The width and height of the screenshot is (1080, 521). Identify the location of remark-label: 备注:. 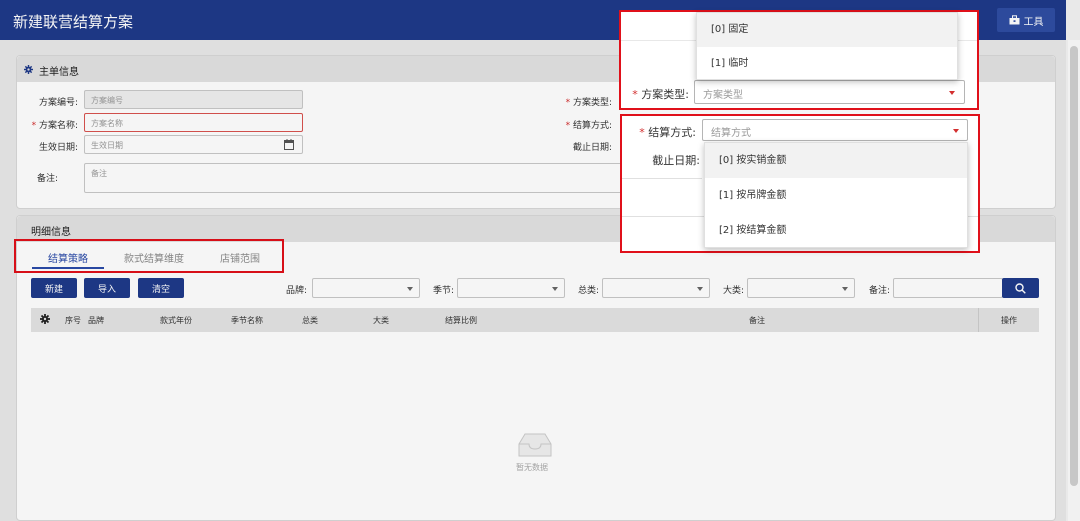
(47, 179).